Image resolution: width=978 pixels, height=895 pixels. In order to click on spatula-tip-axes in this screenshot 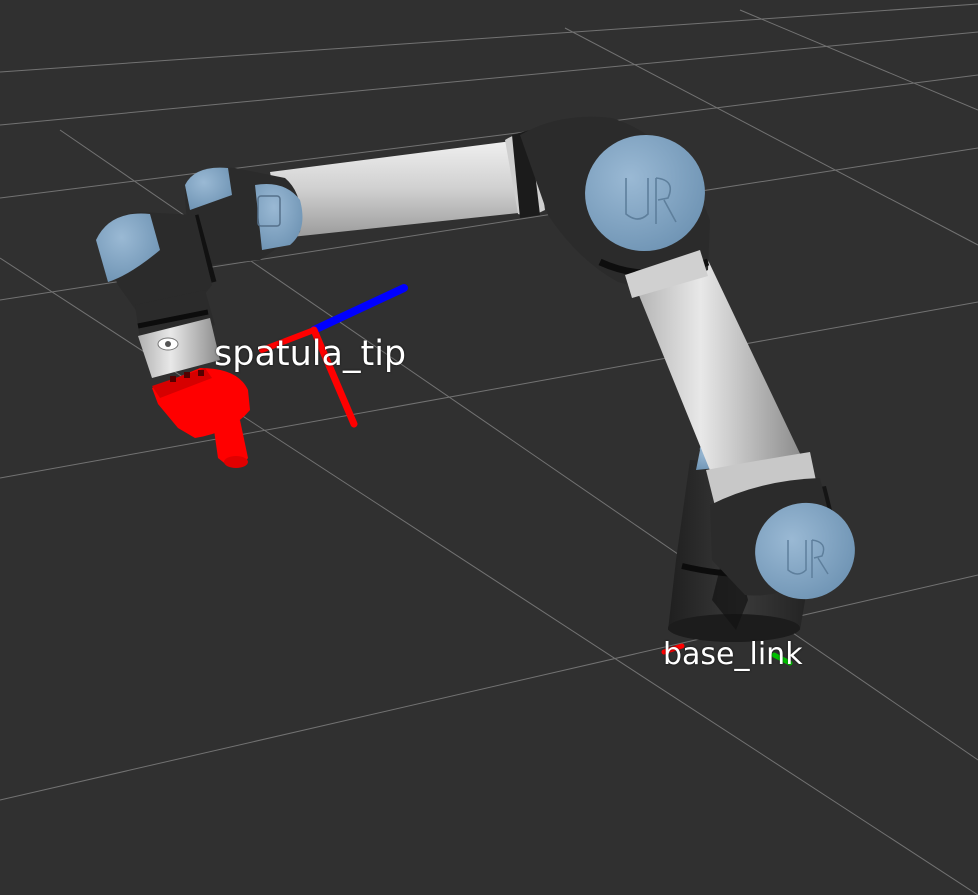, I will do `click(333, 356)`.